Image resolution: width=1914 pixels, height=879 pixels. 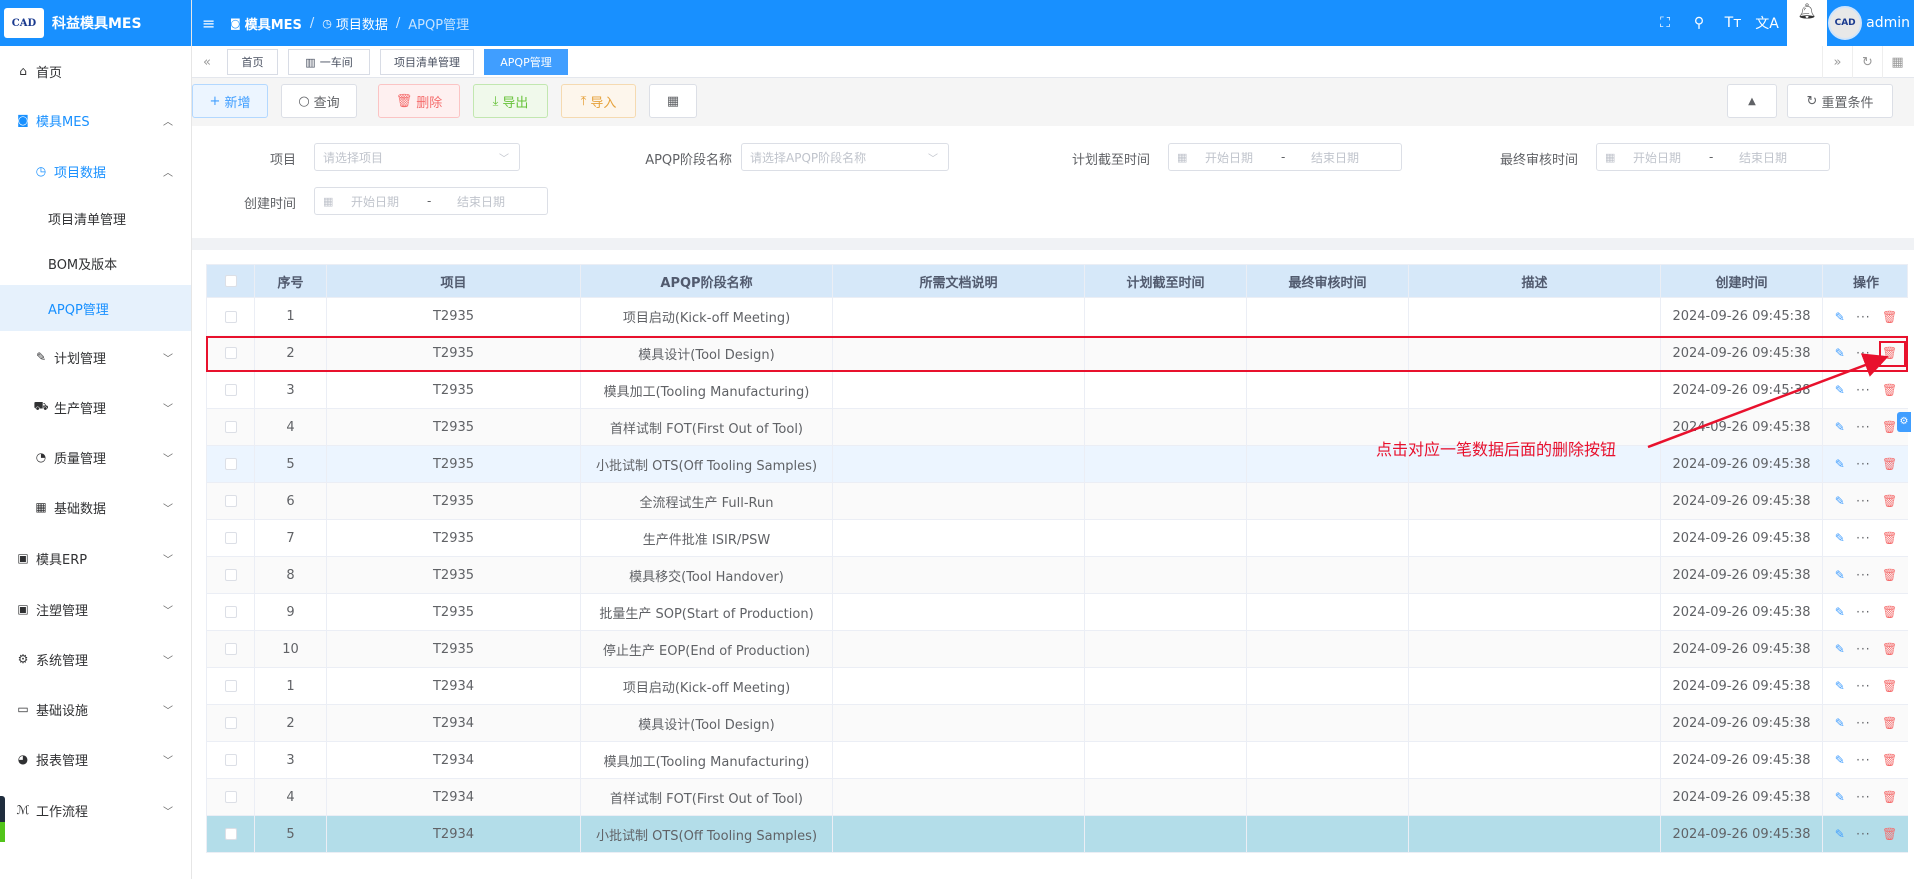 What do you see at coordinates (95, 171) in the screenshot?
I see `sidebar-item-project-data: ◷ 项目数据 ︿` at bounding box center [95, 171].